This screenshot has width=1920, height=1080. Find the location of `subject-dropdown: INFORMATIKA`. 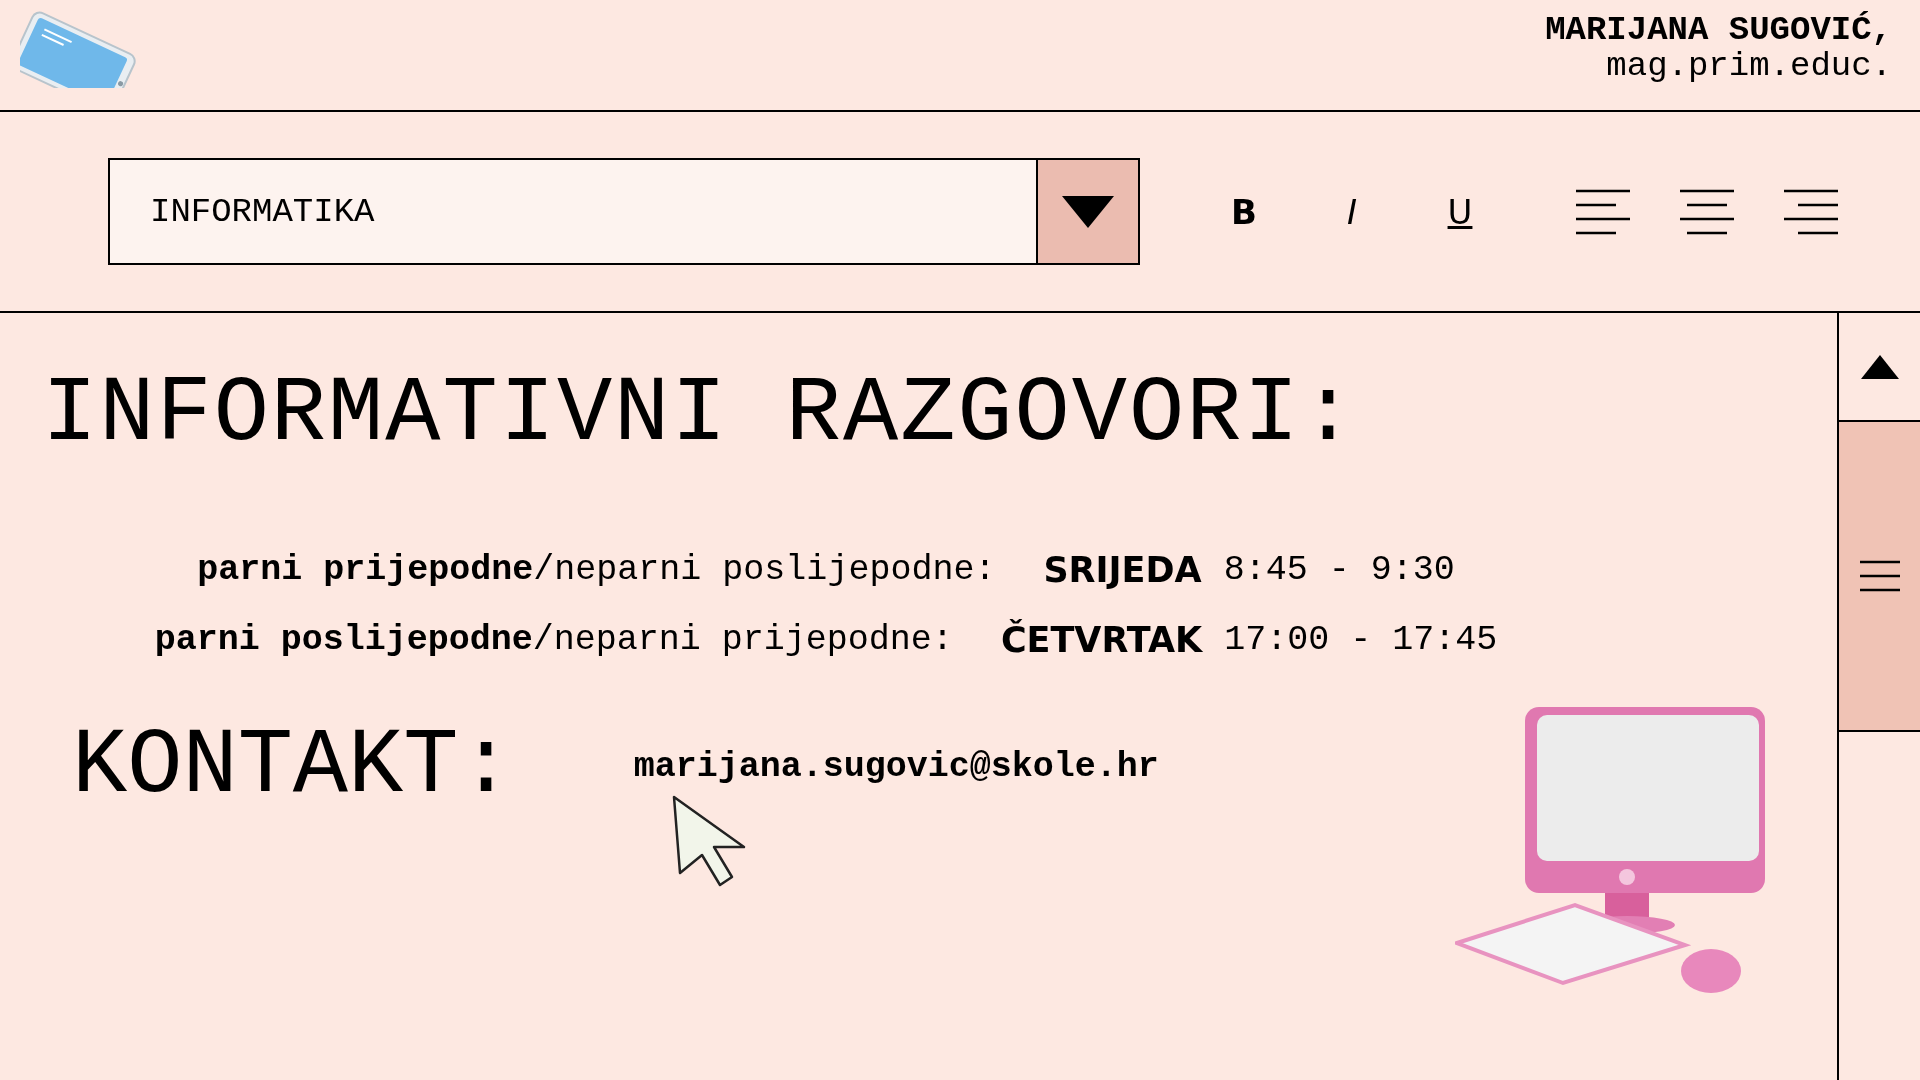

subject-dropdown: INFORMATIKA is located at coordinates (624, 211).